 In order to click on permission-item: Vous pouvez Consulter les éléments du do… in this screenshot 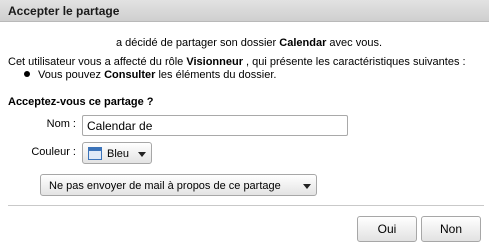, I will do `click(150, 75)`.